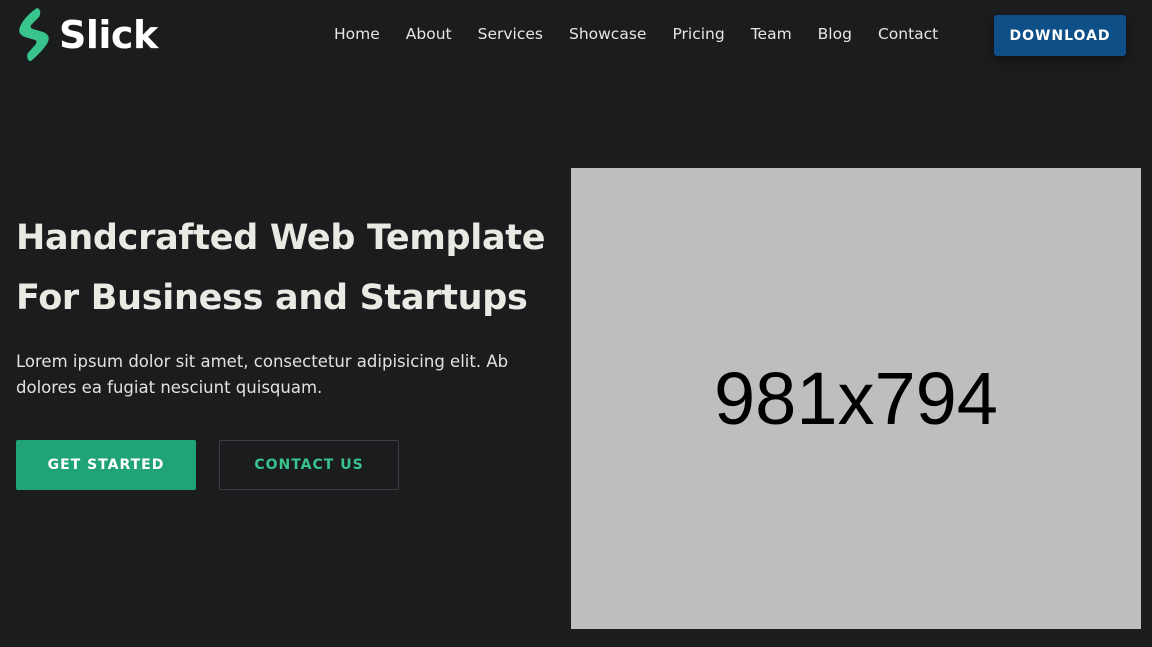 Image resolution: width=1152 pixels, height=647 pixels. I want to click on brand-name: Slick, so click(108, 35).